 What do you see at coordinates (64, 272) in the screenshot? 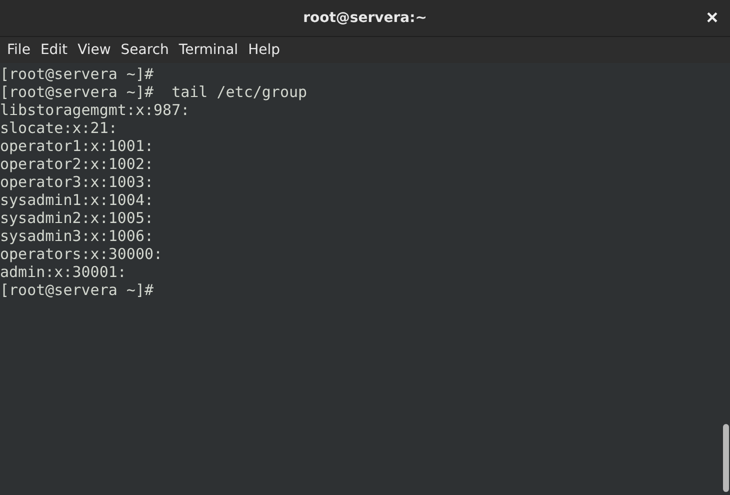
I see `terminal-line: admin:x:30001:` at bounding box center [64, 272].